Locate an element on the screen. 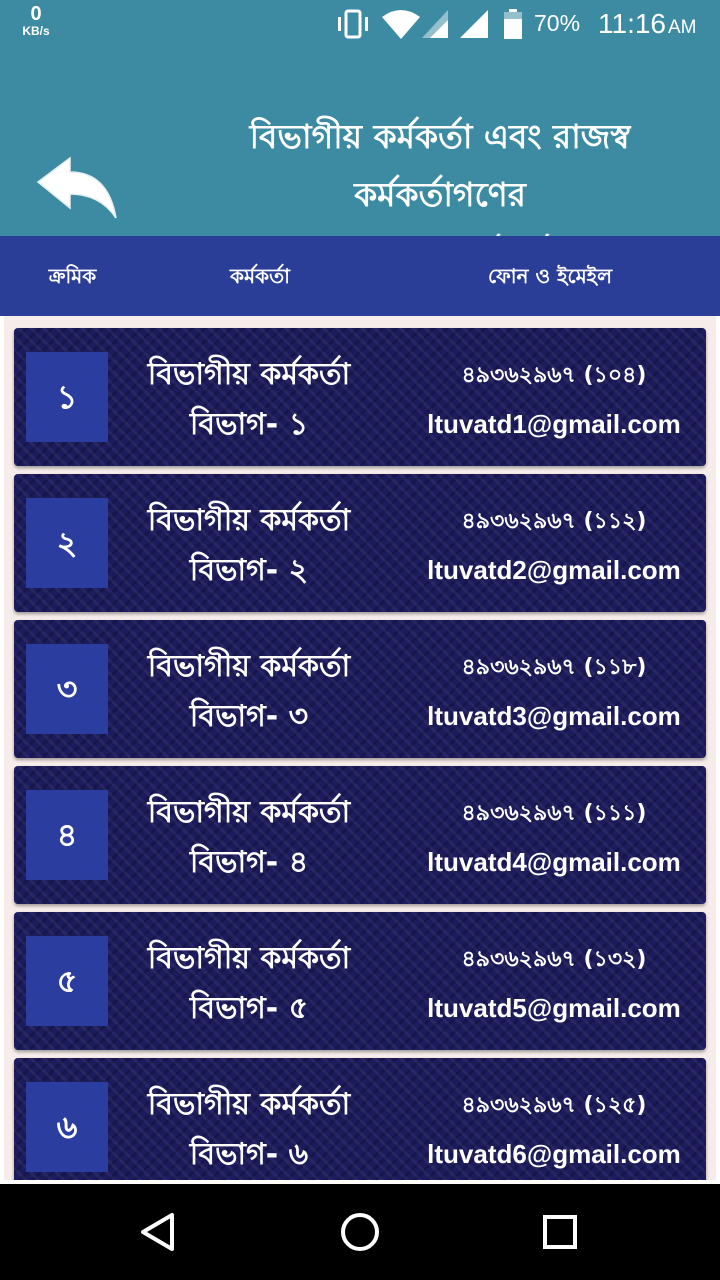 The height and width of the screenshot is (1280, 720). officer-division: বিভাগ- ৫ is located at coordinates (249, 1008).